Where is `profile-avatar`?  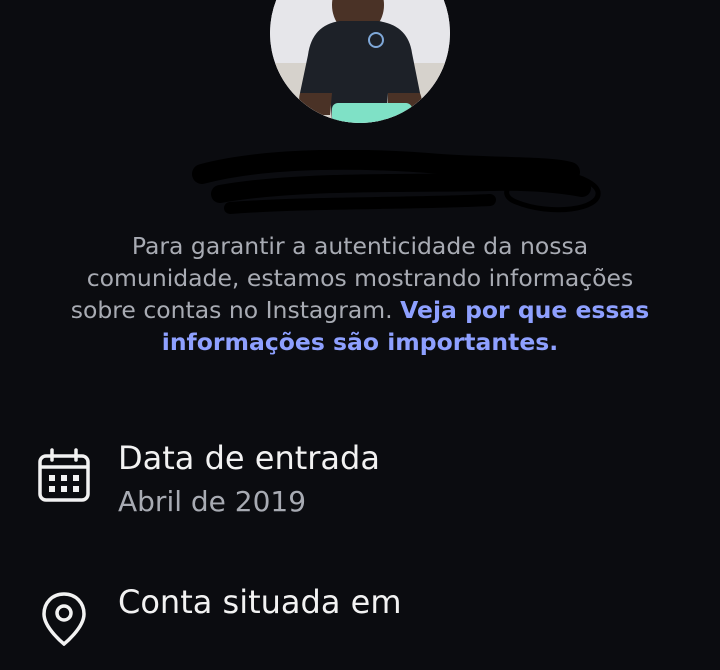 profile-avatar is located at coordinates (360, 61).